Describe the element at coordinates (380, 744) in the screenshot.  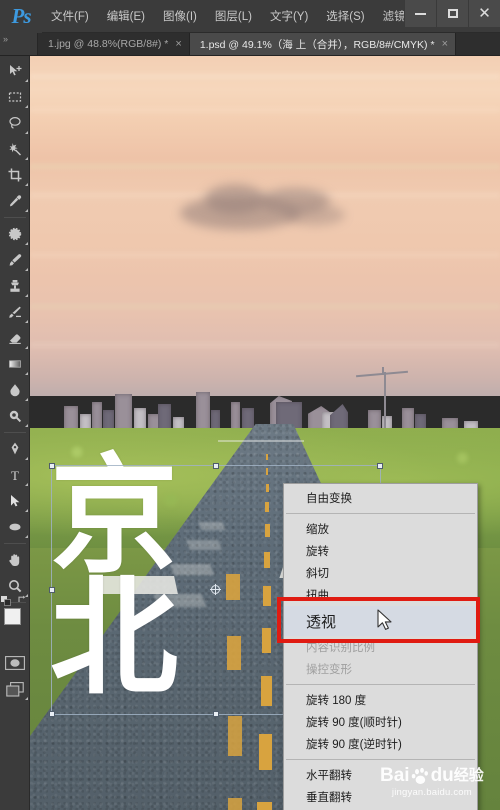
I see `ctx-rotate-90-ccw: 旋转 90 度(逆时针)` at that location.